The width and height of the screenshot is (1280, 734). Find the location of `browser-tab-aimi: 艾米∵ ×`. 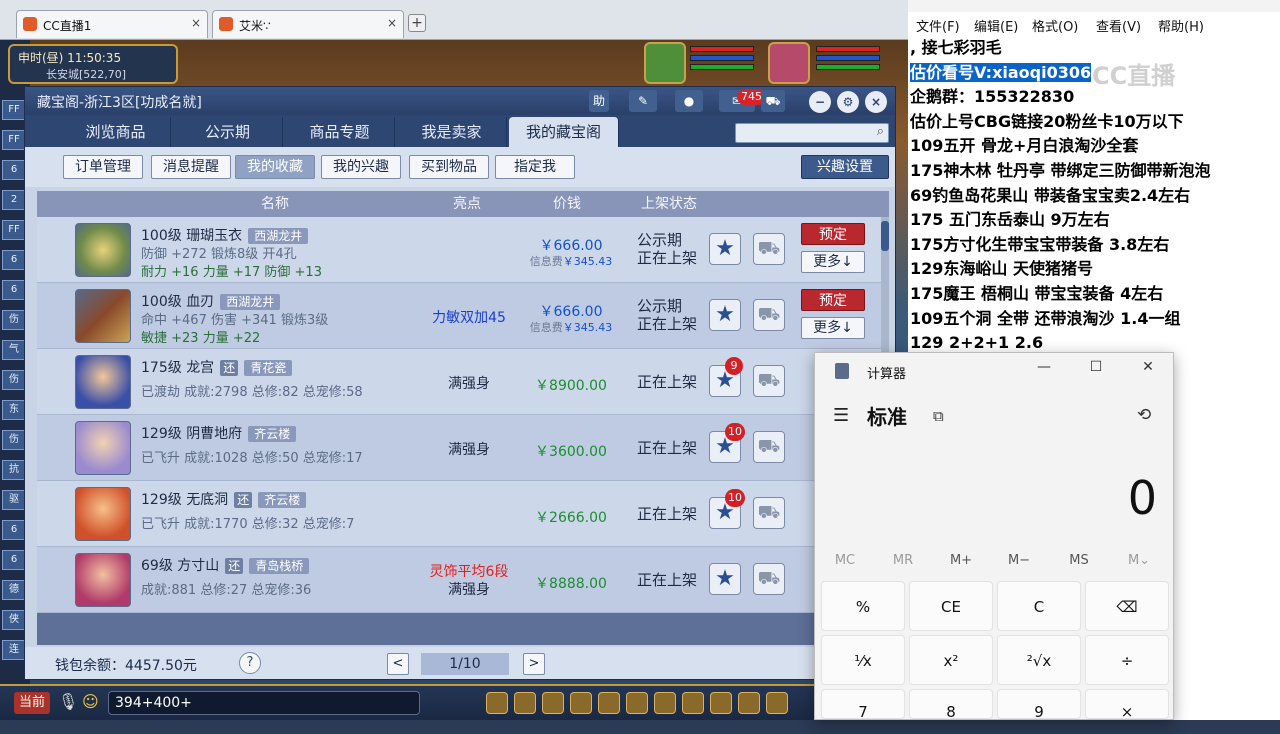

browser-tab-aimi: 艾米∵ × is located at coordinates (308, 24).